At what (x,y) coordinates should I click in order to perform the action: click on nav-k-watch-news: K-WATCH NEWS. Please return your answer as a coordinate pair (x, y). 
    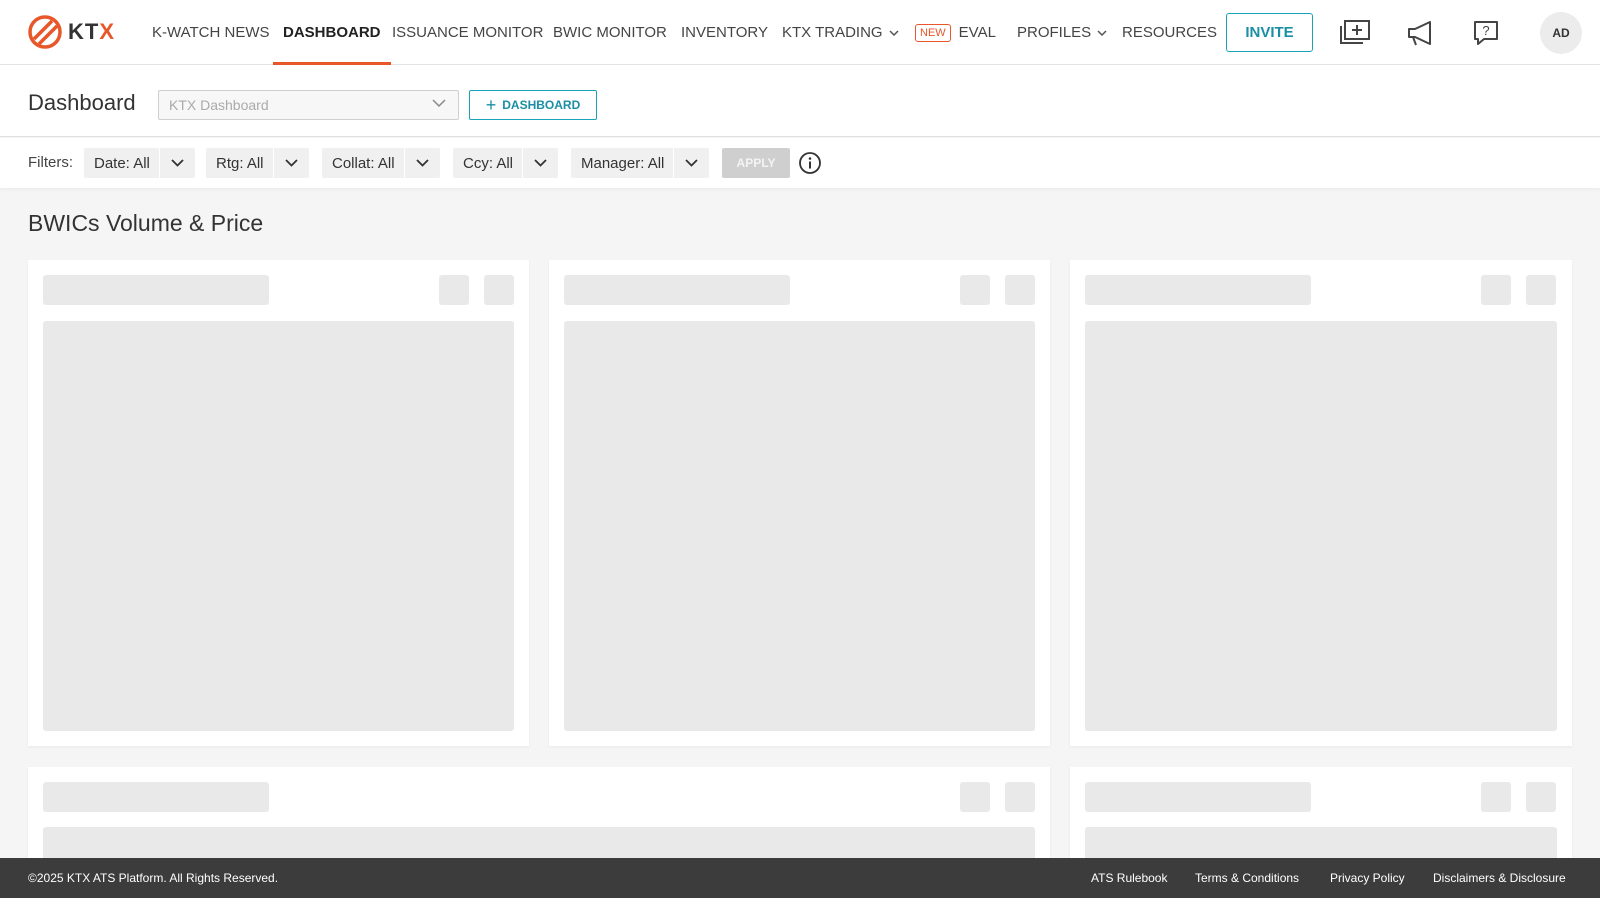
    Looking at the image, I should click on (211, 32).